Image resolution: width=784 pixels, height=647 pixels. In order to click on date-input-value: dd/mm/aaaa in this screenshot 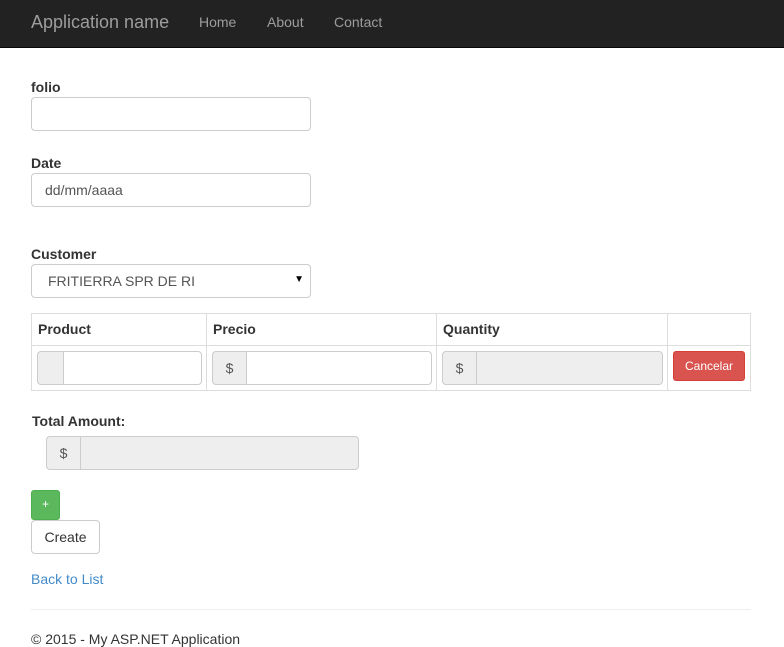, I will do `click(84, 190)`.